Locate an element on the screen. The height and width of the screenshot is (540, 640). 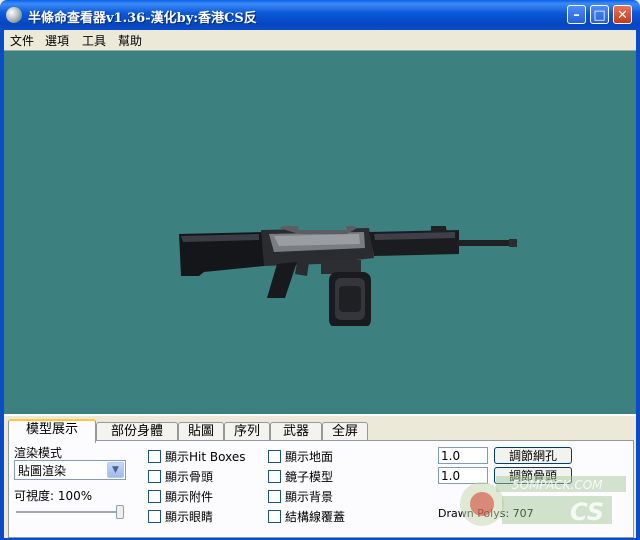
window-frame-right is located at coordinates (638, 285).